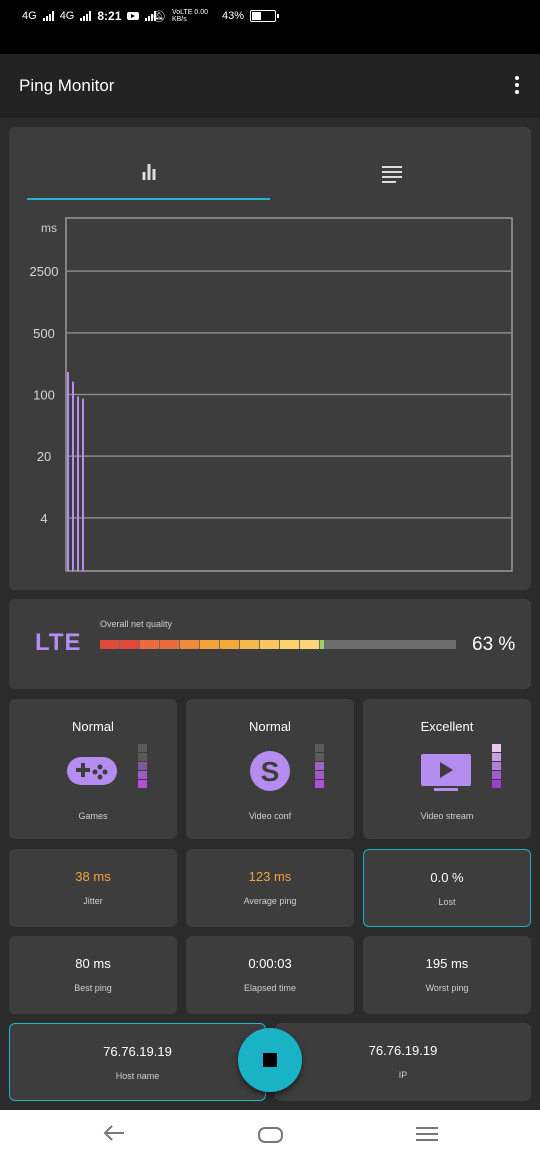 Image resolution: width=540 pixels, height=1158 pixels. I want to click on y-axis-label: ms, so click(49, 228).